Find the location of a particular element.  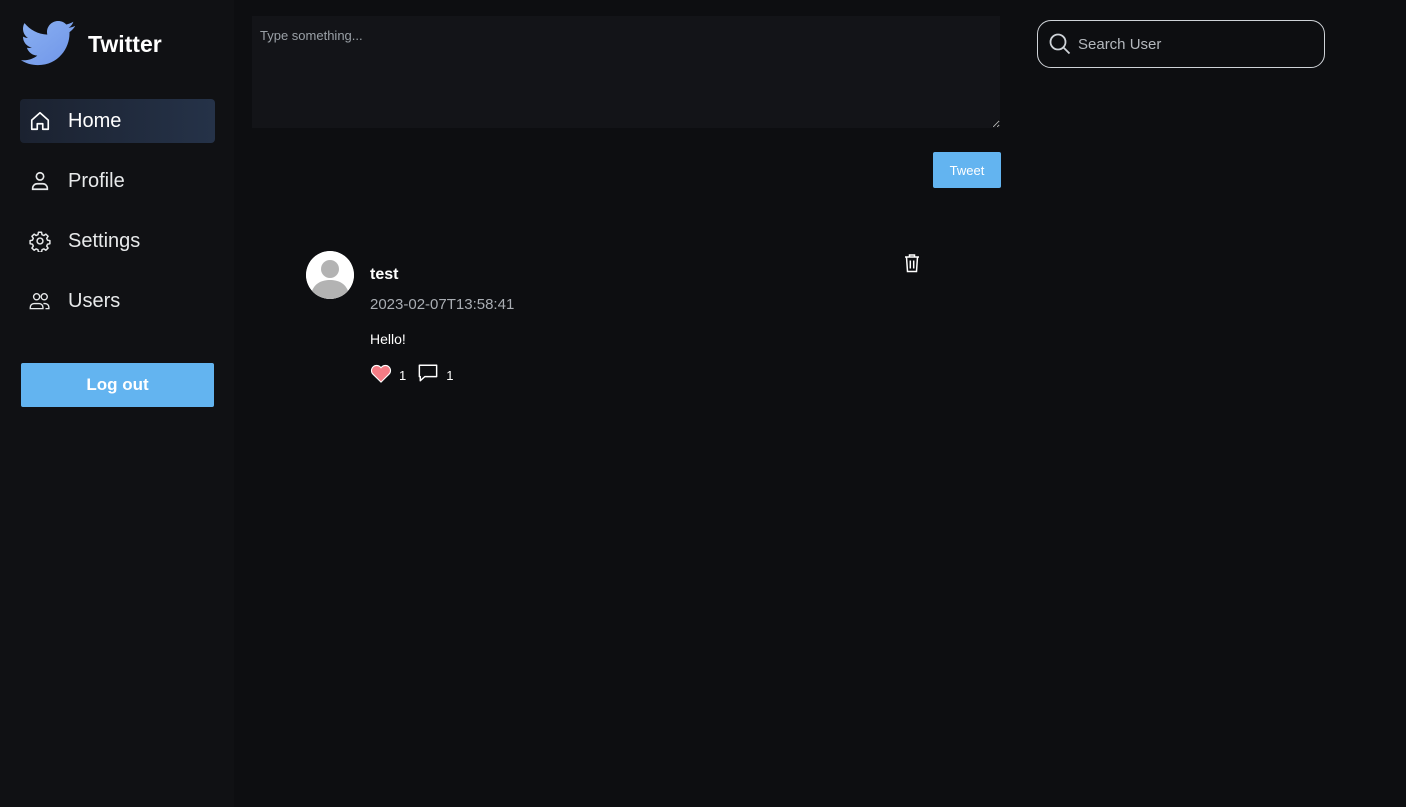

tweet-button: Tweet is located at coordinates (967, 170).